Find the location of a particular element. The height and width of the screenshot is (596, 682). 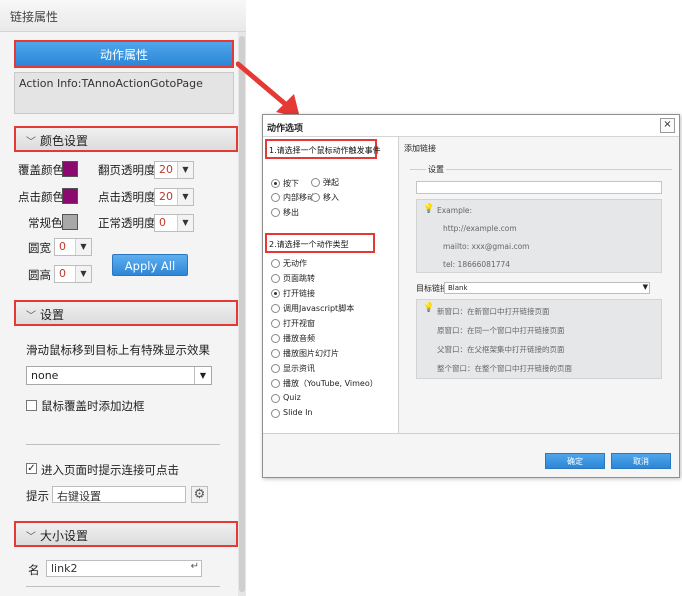

trigger-radio-move-inside is located at coordinates (275, 197).